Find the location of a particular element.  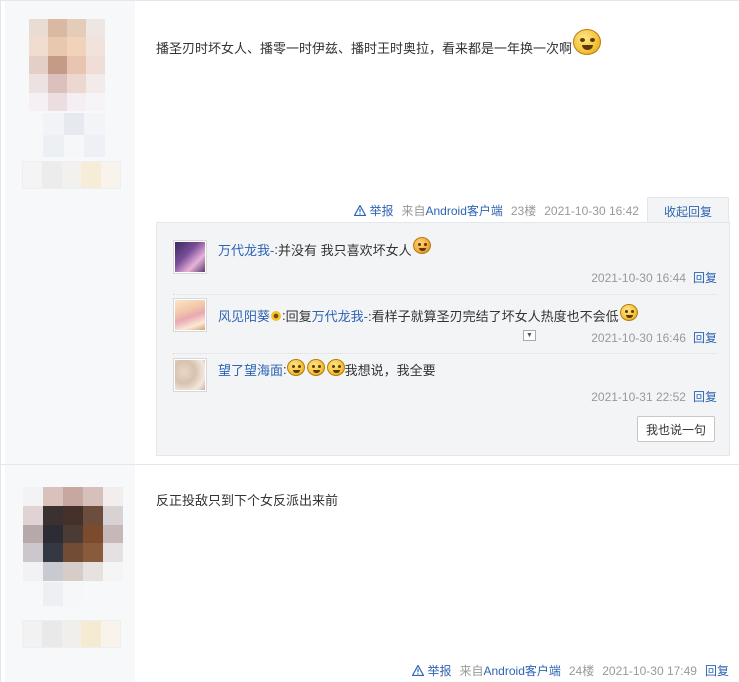

reply-username: 风见阳葵 is located at coordinates (244, 315).